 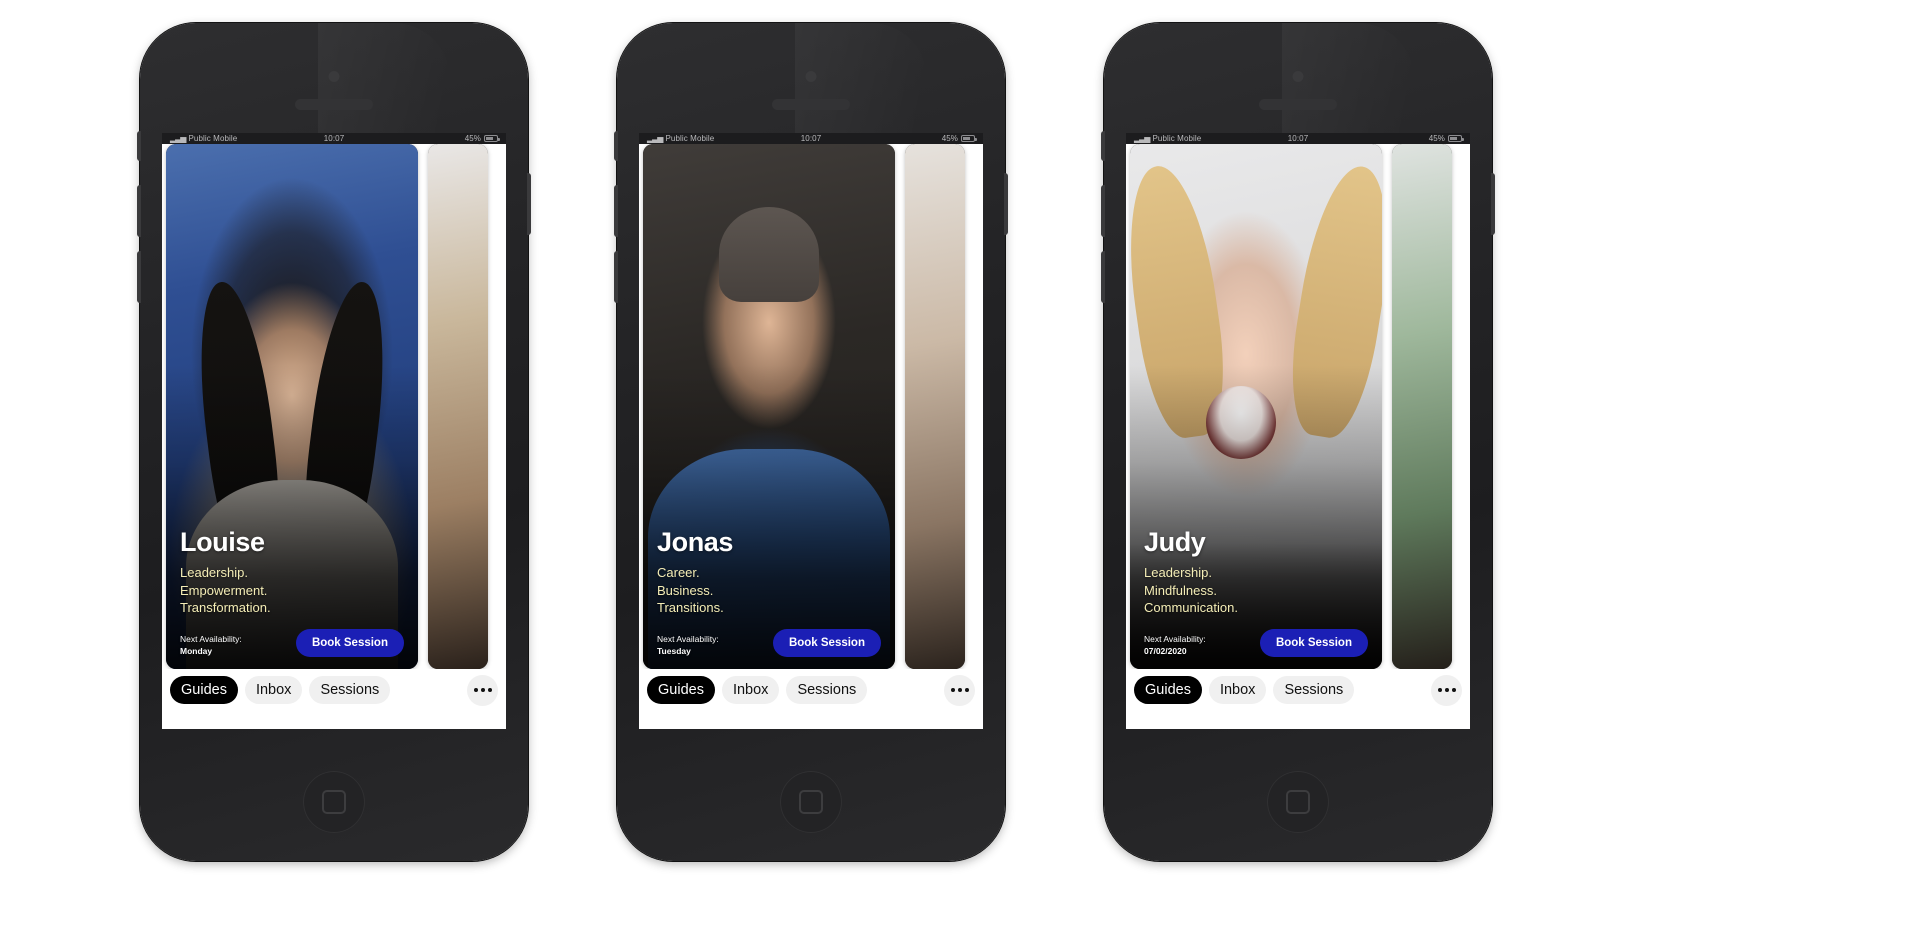 What do you see at coordinates (196, 650) in the screenshot?
I see `availability-value: Monday` at bounding box center [196, 650].